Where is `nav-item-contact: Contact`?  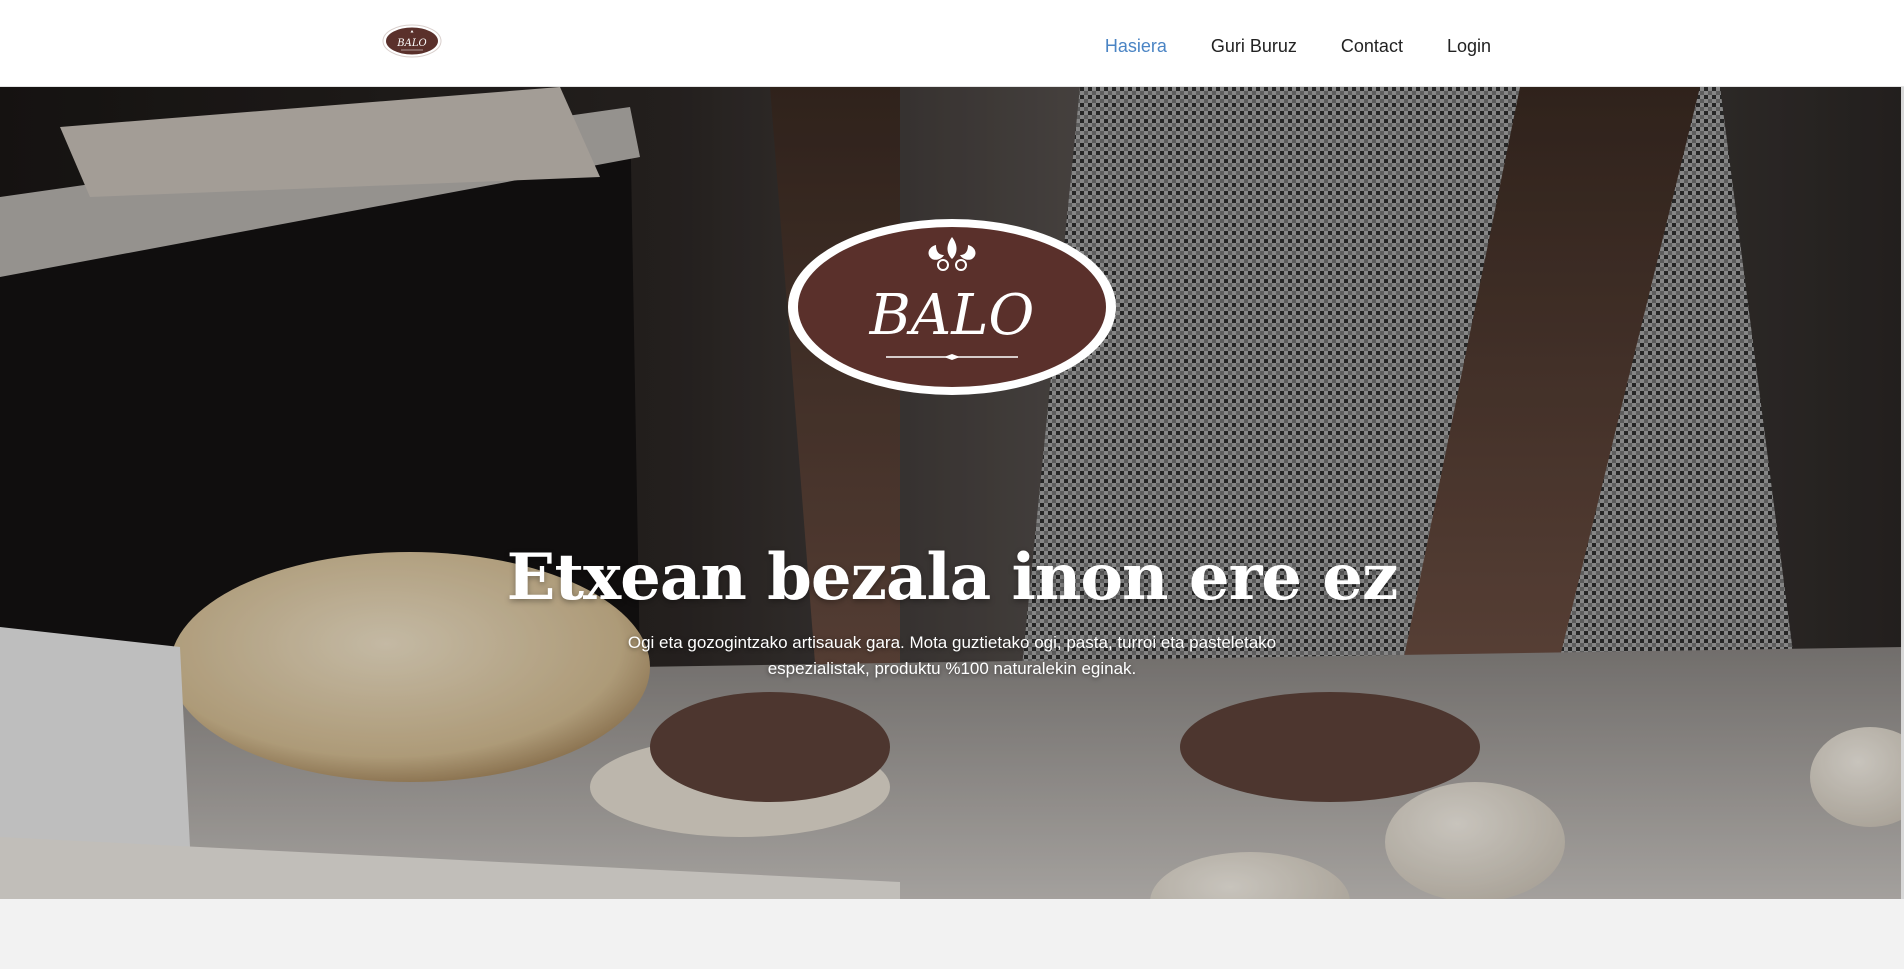
nav-item-contact: Contact is located at coordinates (1372, 46).